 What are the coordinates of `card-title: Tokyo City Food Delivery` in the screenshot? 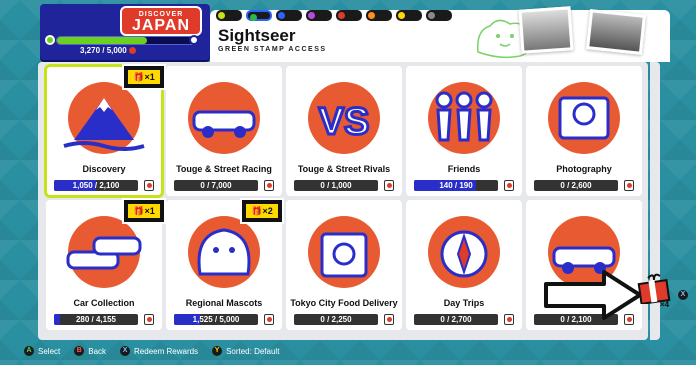 It's located at (344, 303).